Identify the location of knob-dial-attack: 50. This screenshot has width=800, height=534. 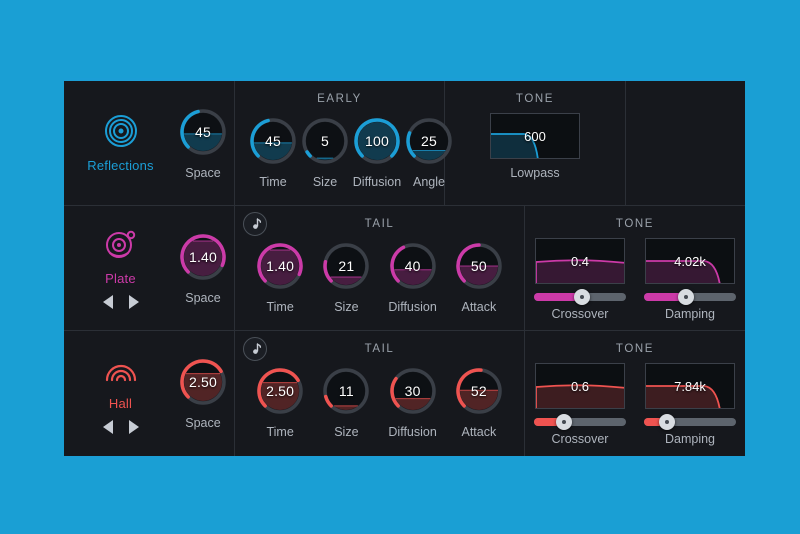
(479, 266).